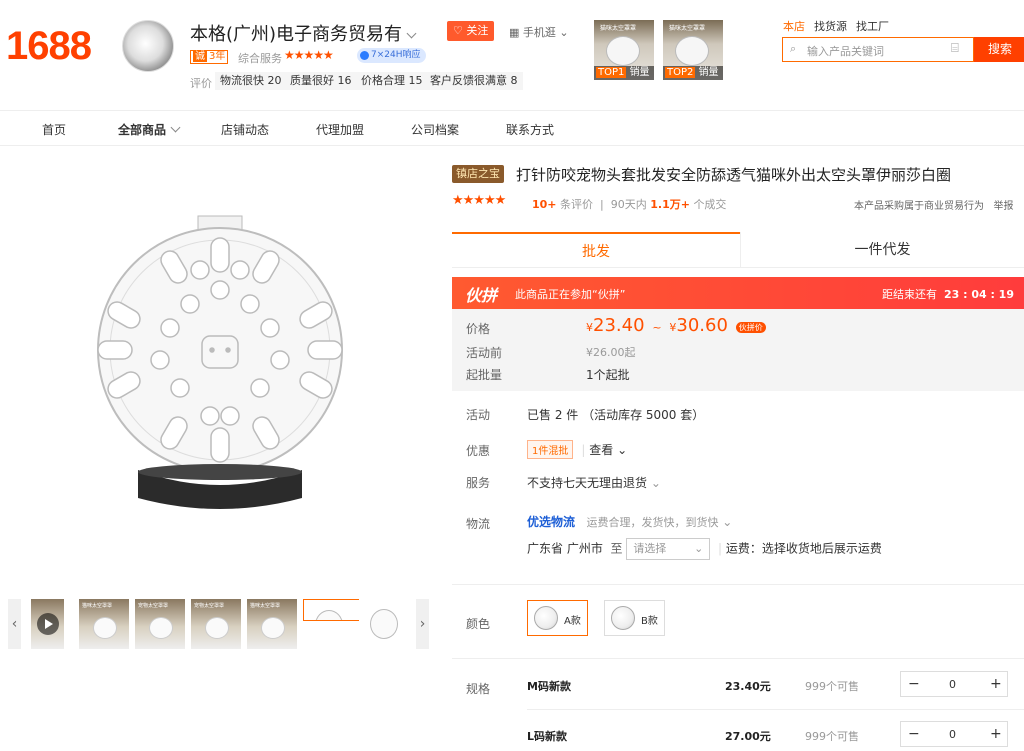 This screenshot has width=1024, height=751. What do you see at coordinates (594, 482) in the screenshot?
I see `service-value: 不支持七天无理由退货 ⌄` at bounding box center [594, 482].